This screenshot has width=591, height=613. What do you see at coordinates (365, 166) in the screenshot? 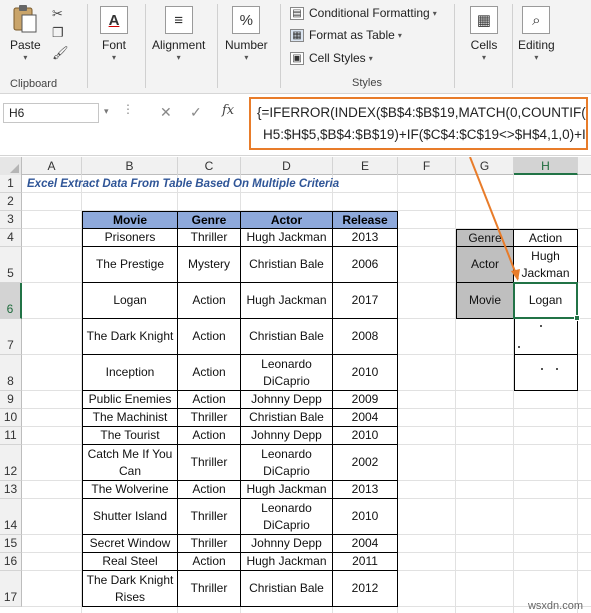
I see `column-header-e: E` at bounding box center [365, 166].